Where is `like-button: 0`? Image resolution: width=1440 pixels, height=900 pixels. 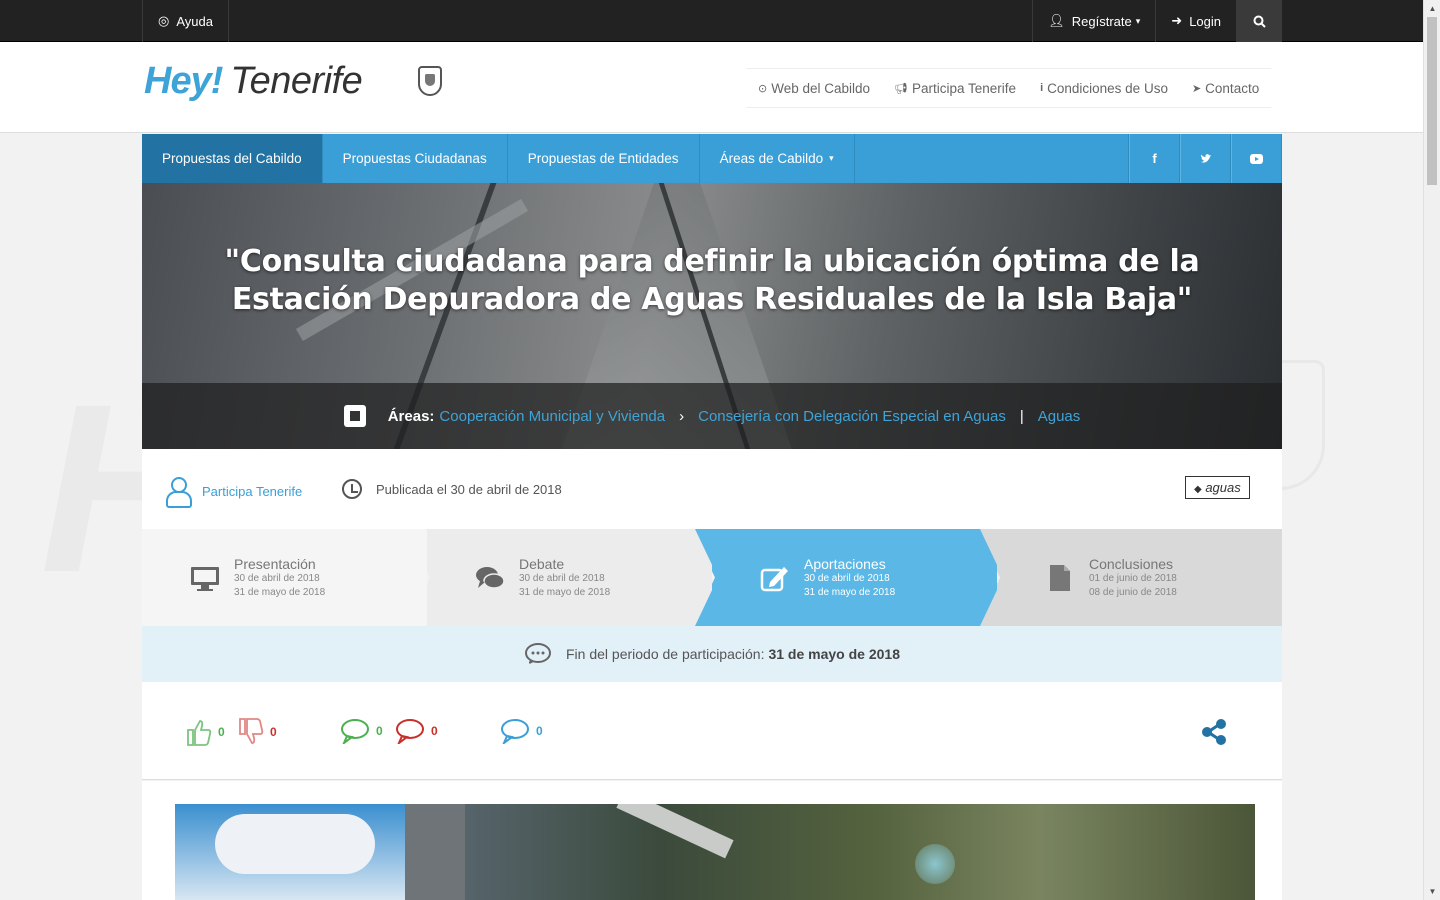 like-button: 0 is located at coordinates (205, 732).